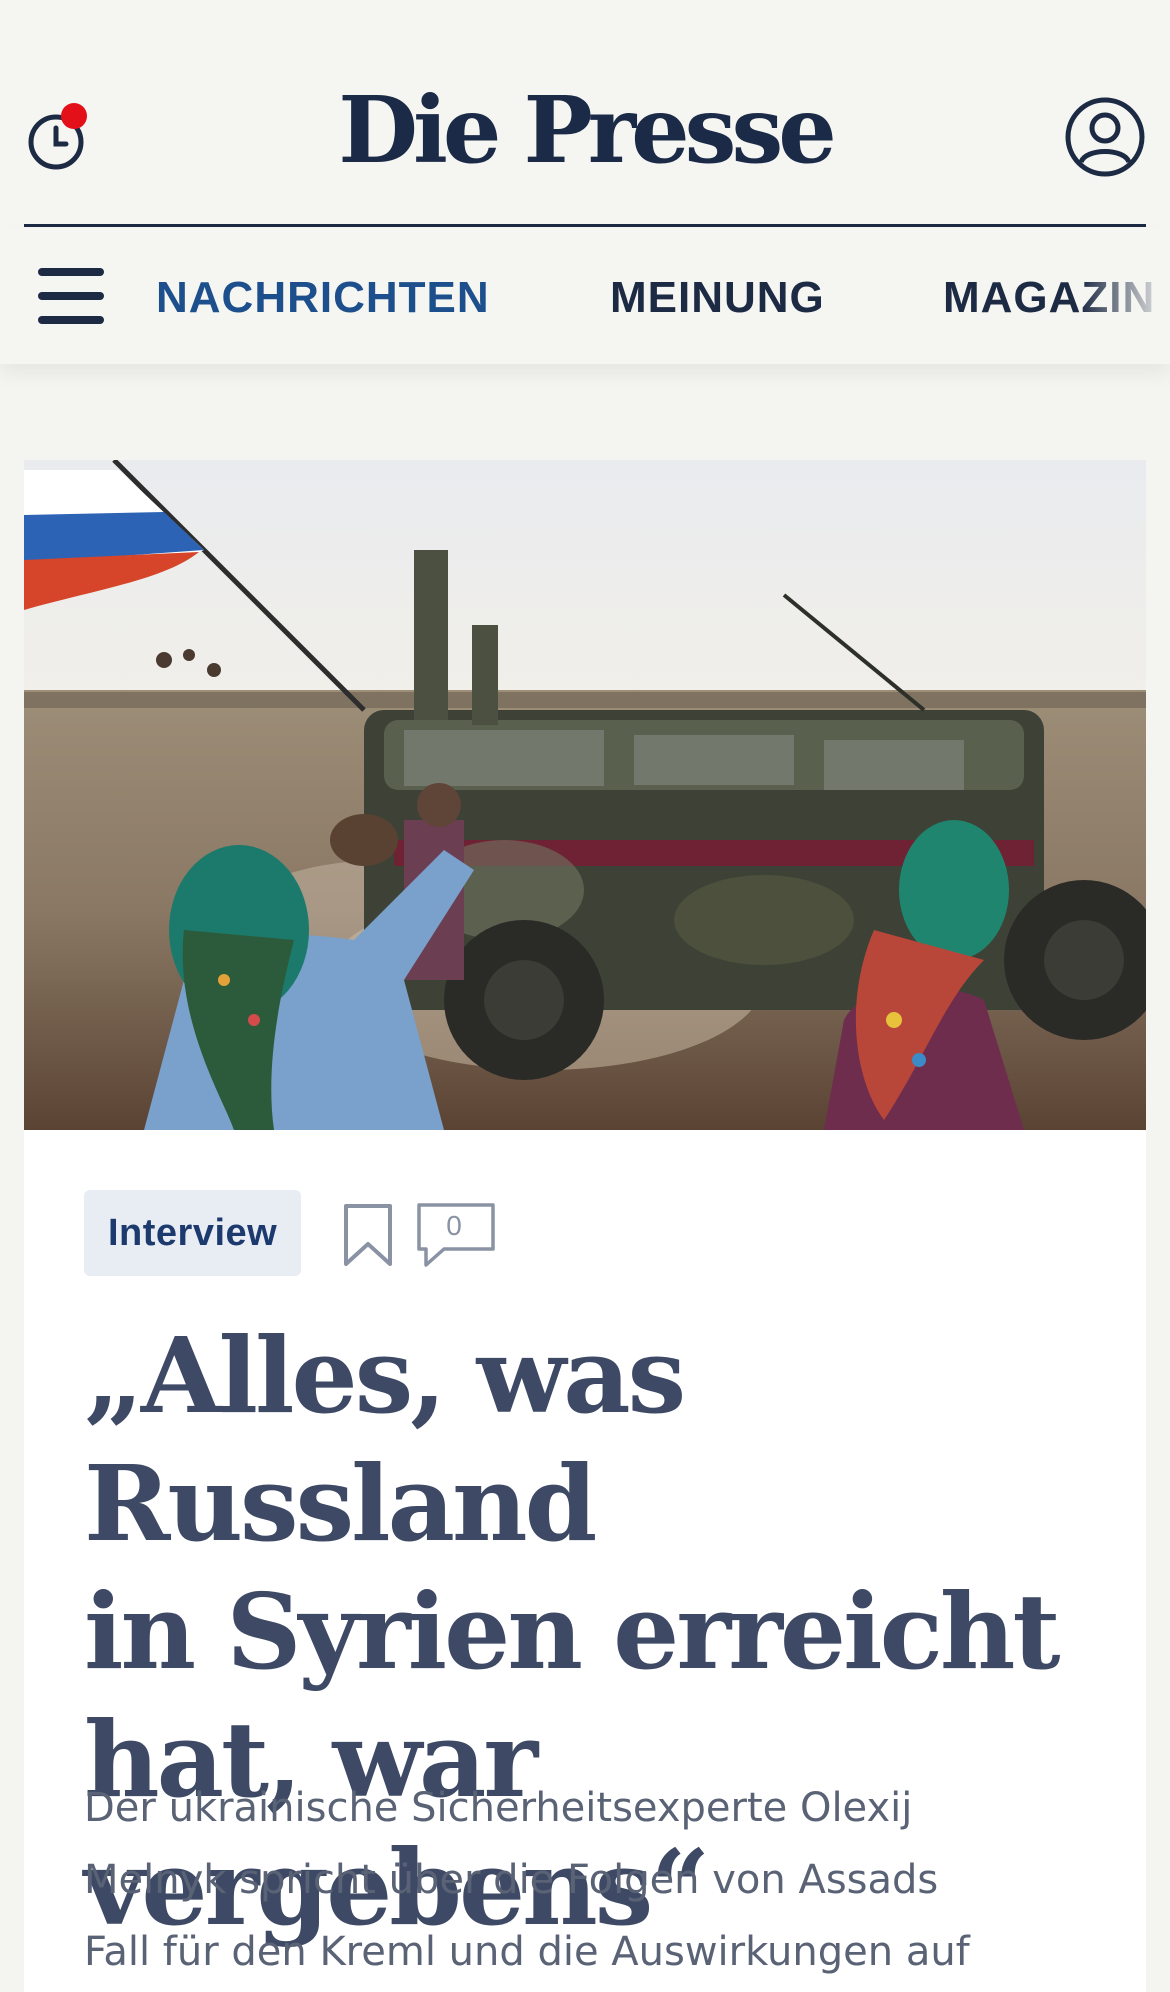 The image size is (1170, 1992). What do you see at coordinates (585, 296) in the screenshot?
I see `main-navigation: NACHRICHTEN MEINUNG MAGAZIN` at bounding box center [585, 296].